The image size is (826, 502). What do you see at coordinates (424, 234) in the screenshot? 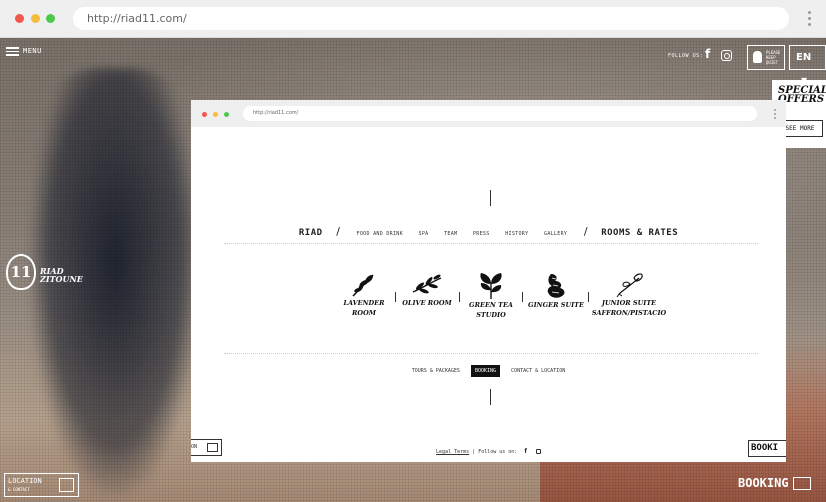
I see `nav-spa: SPA` at bounding box center [424, 234].